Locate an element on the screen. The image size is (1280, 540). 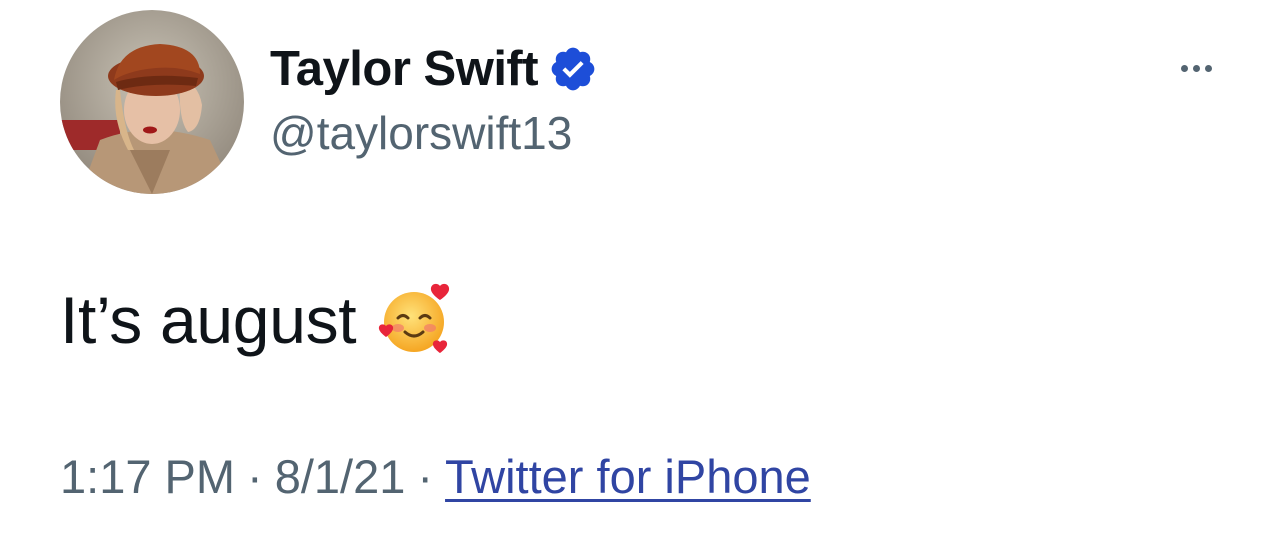
avatar is located at coordinates (152, 102).